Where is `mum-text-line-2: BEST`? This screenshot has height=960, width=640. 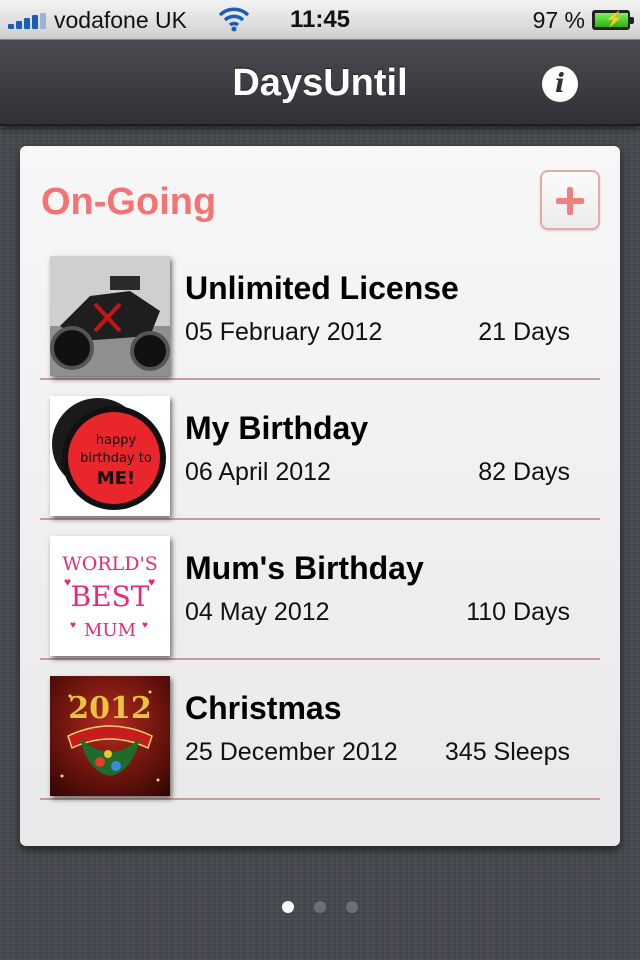
mum-text-line-2: BEST is located at coordinates (110, 596).